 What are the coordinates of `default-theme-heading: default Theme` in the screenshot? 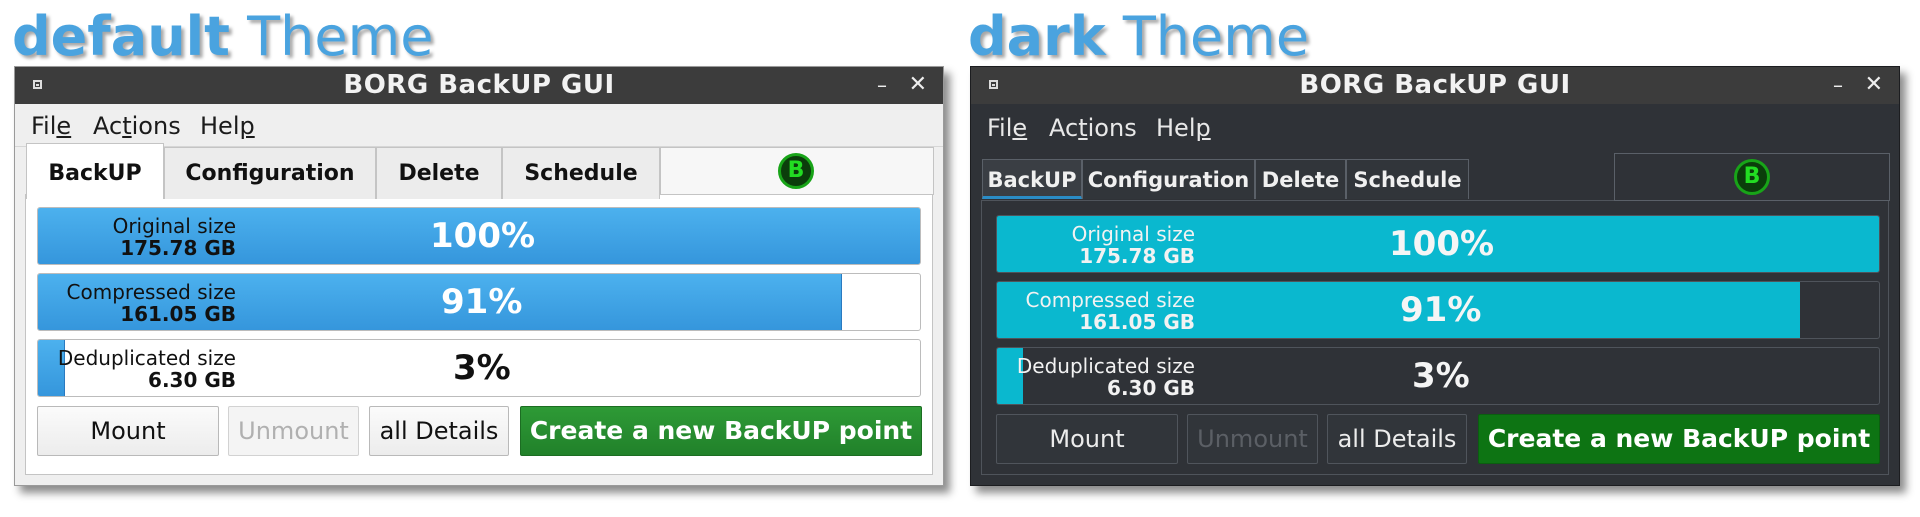 It's located at (222, 37).